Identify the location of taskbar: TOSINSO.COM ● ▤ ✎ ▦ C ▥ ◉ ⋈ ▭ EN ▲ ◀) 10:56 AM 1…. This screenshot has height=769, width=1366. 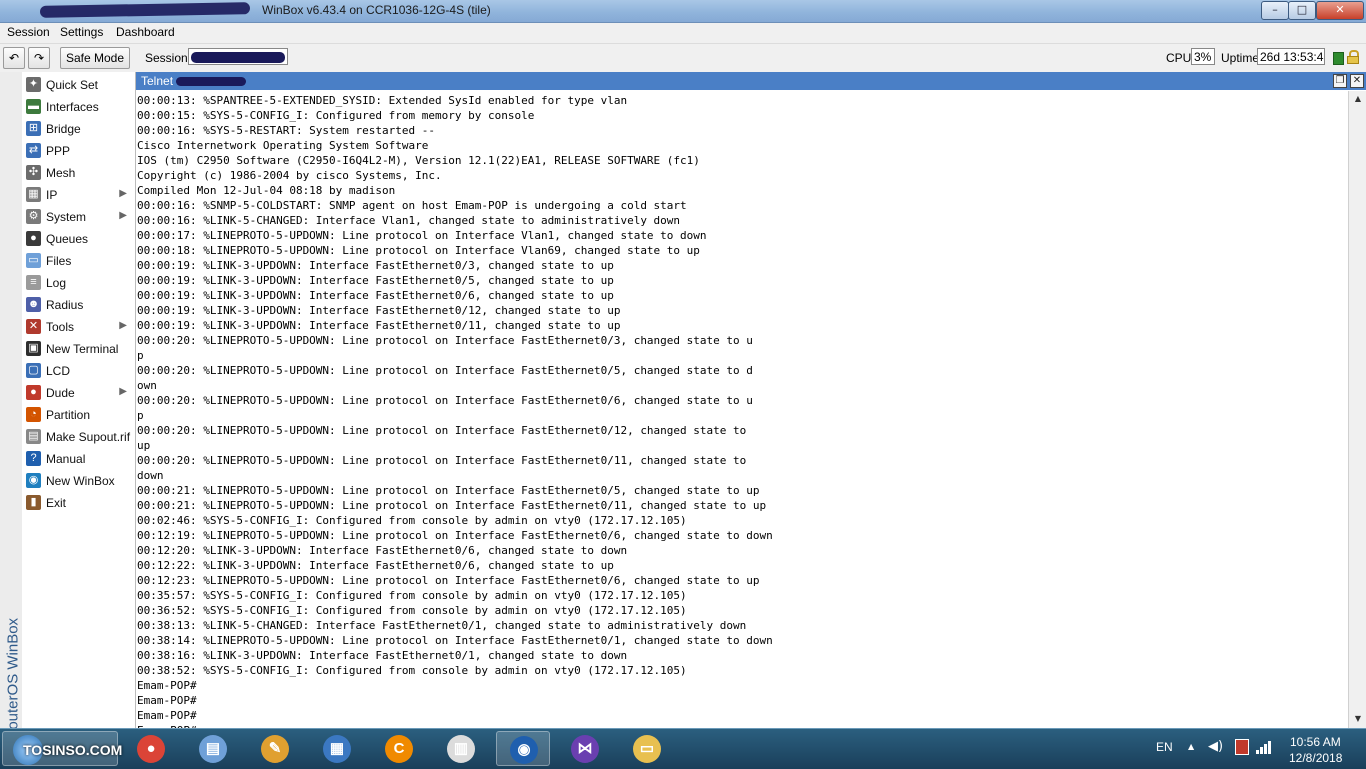
(683, 748).